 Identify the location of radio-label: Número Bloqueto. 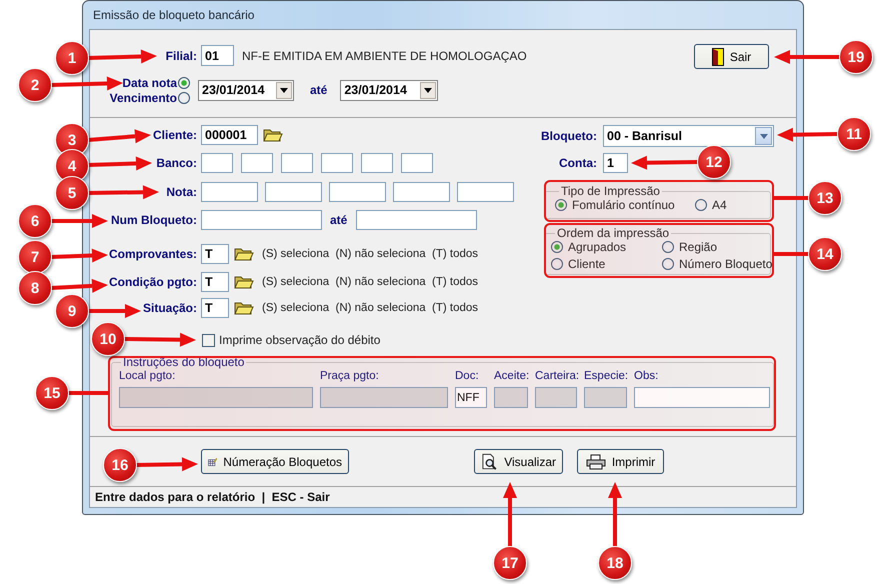
(725, 264).